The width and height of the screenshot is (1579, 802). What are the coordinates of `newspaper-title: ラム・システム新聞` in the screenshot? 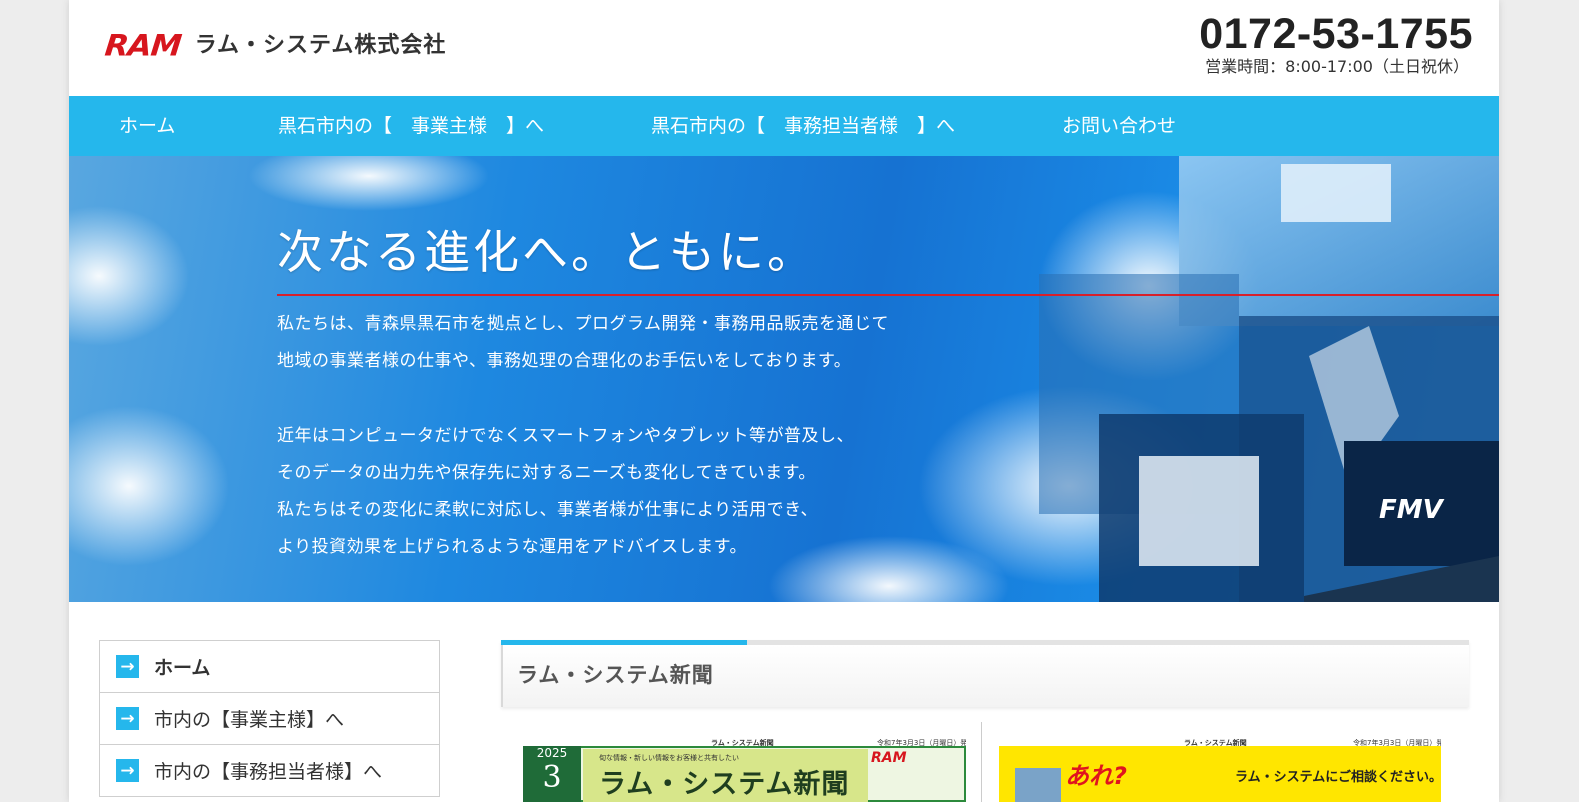 It's located at (724, 784).